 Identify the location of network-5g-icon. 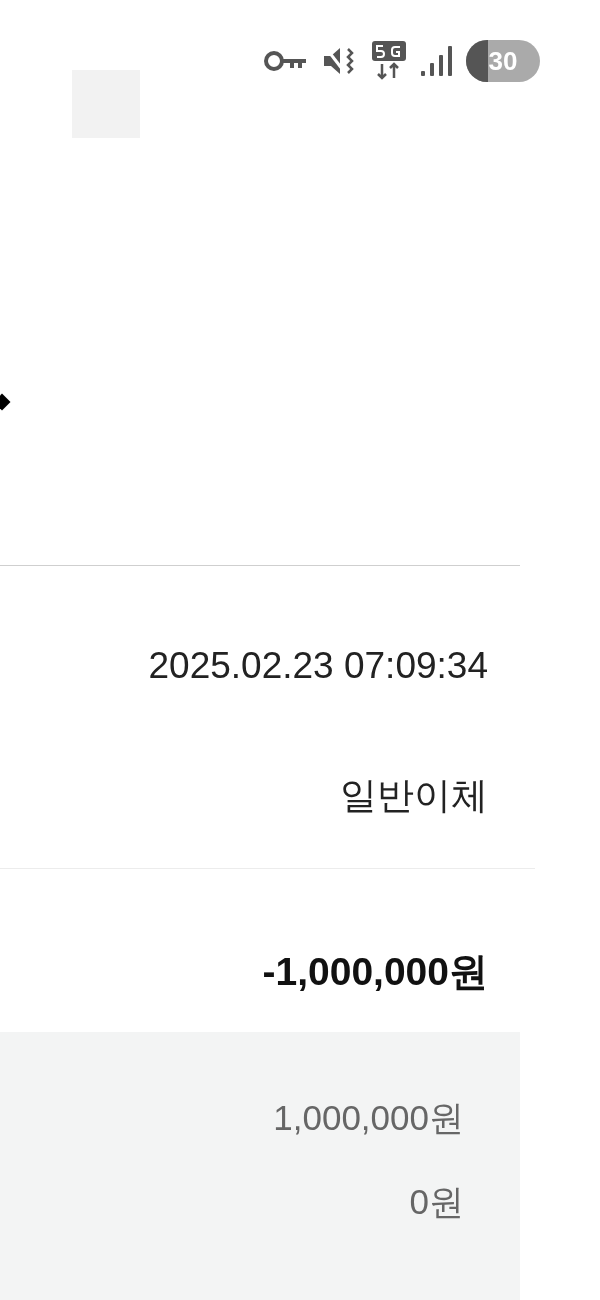
(389, 61).